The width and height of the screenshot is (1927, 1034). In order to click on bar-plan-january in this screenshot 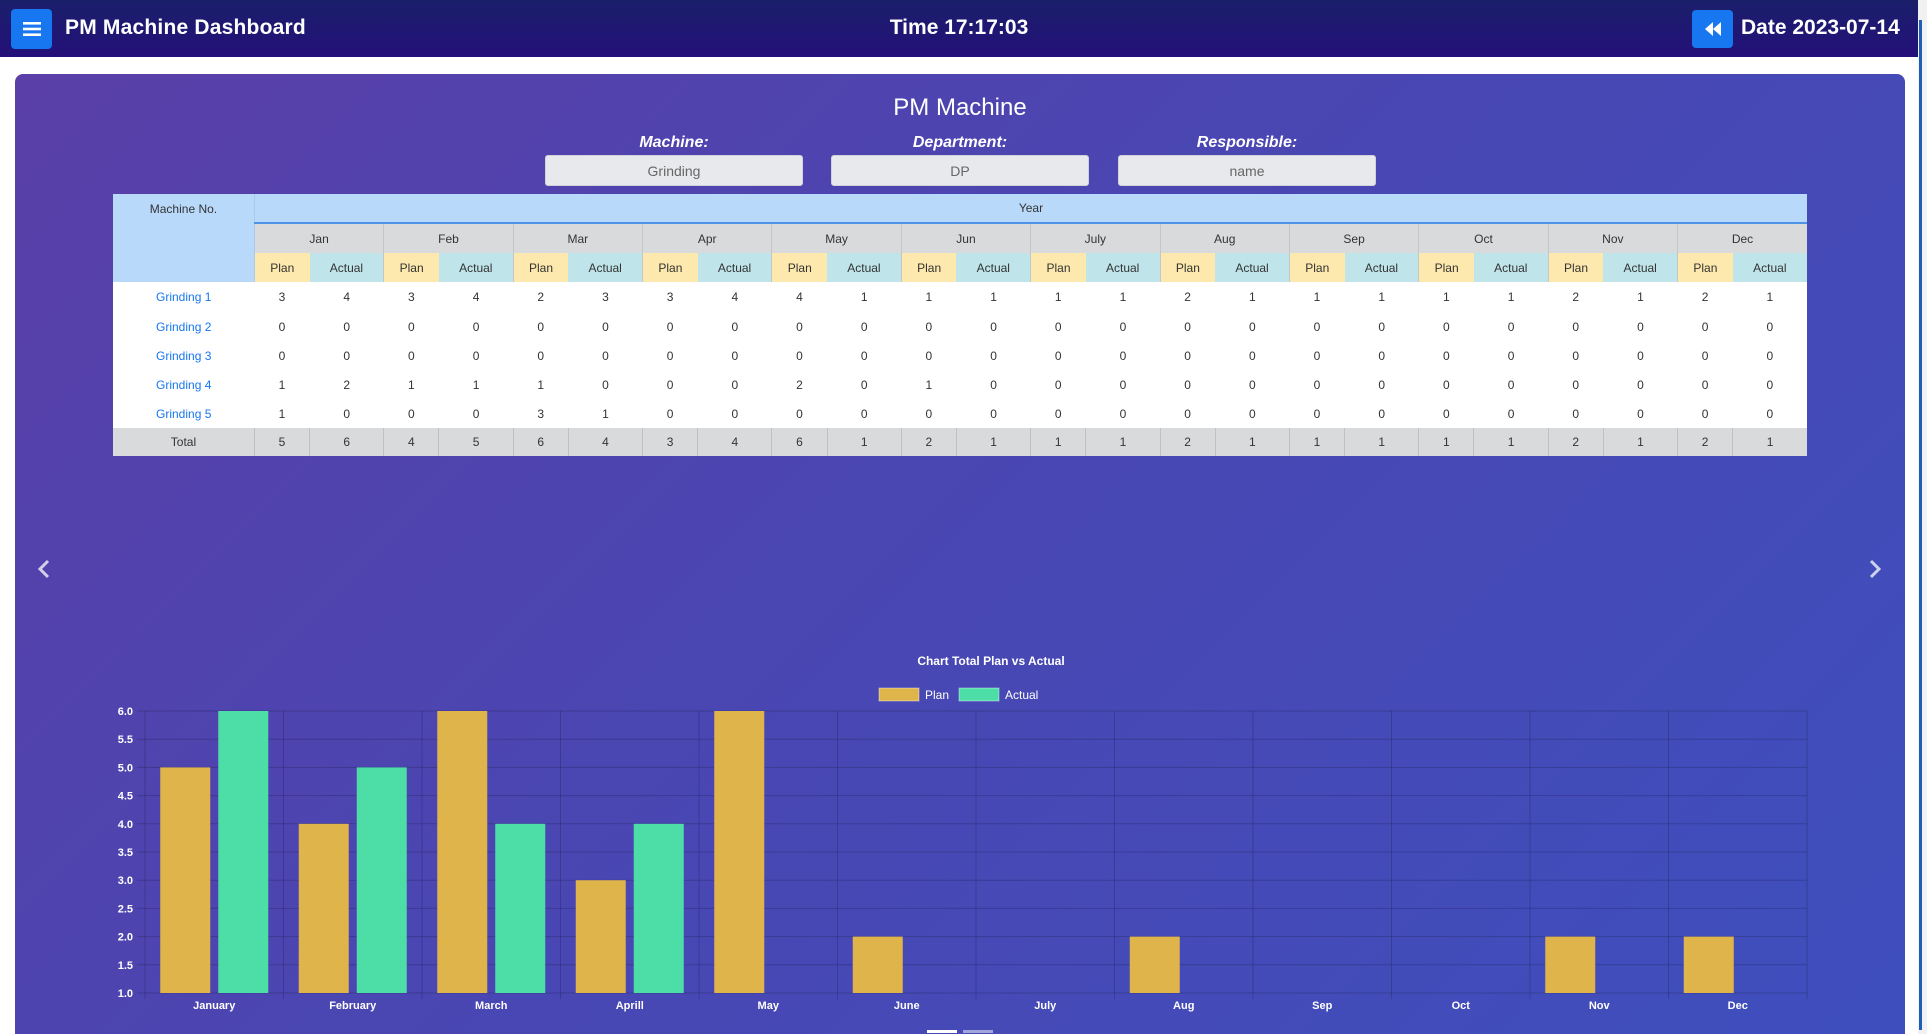, I will do `click(185, 880)`.